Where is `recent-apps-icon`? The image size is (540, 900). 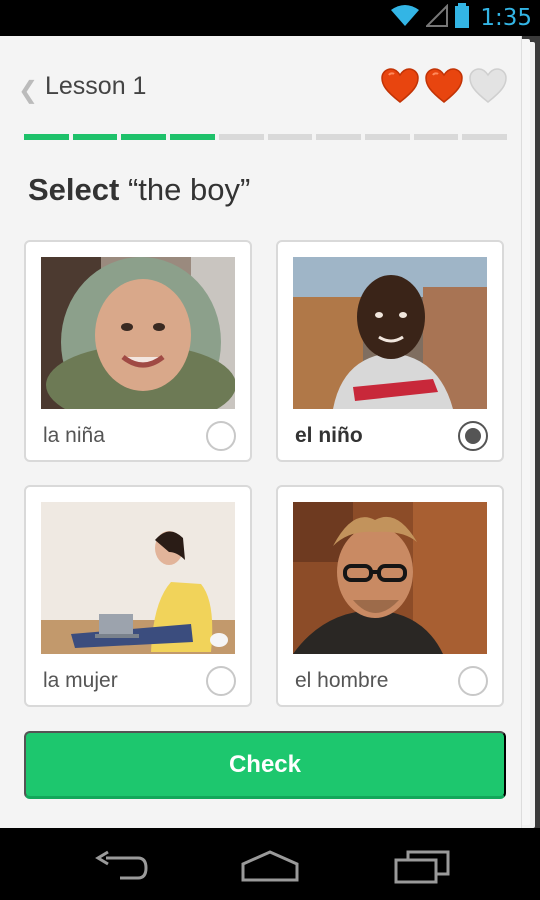 recent-apps-icon is located at coordinates (422, 869).